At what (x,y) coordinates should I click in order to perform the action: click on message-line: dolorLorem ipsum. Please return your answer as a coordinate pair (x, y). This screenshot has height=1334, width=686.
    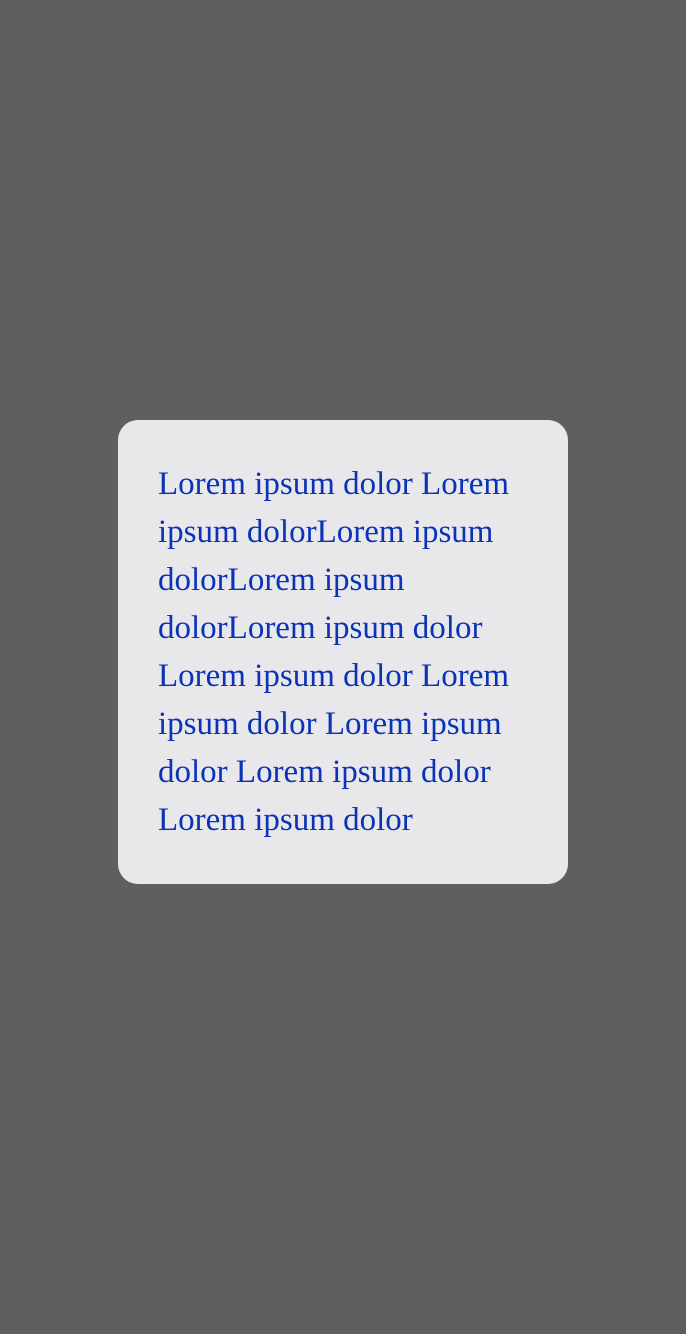
    Looking at the image, I should click on (281, 580).